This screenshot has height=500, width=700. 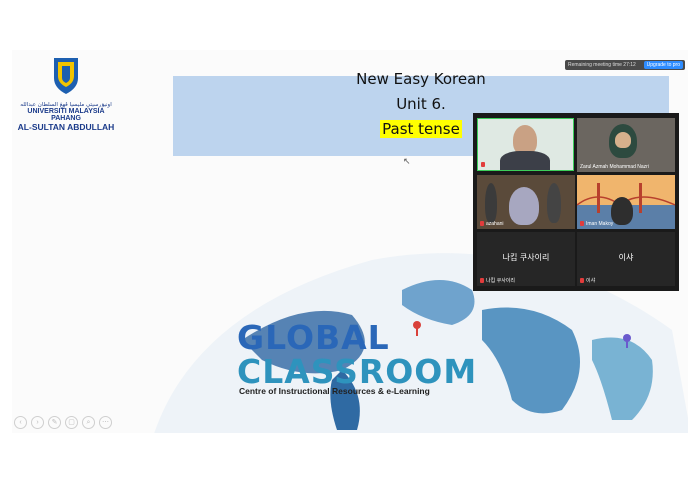 What do you see at coordinates (421, 79) in the screenshot?
I see `slide-title: New Easy Korean` at bounding box center [421, 79].